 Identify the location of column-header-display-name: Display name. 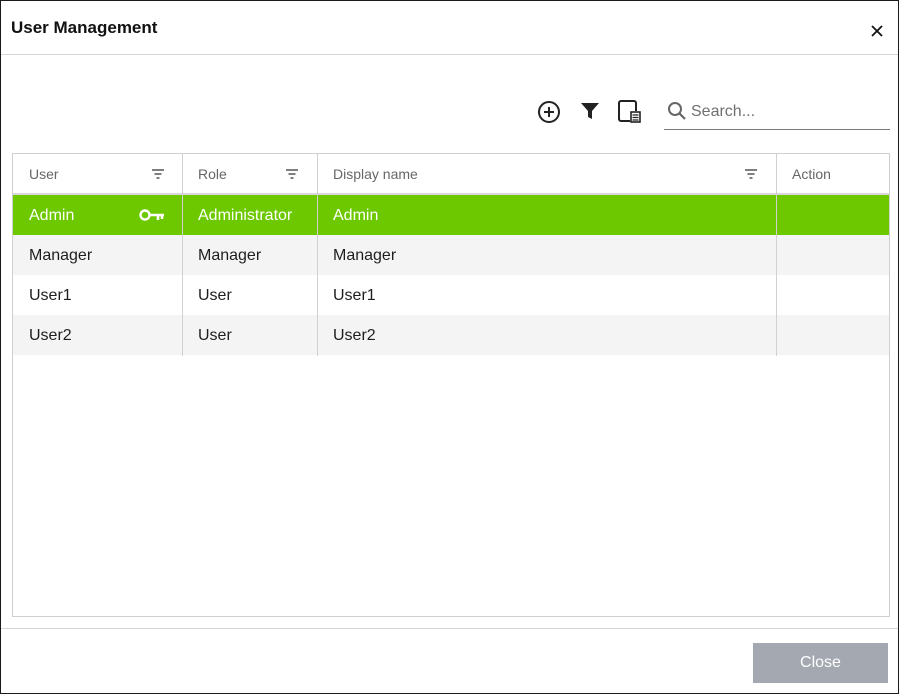
(546, 173).